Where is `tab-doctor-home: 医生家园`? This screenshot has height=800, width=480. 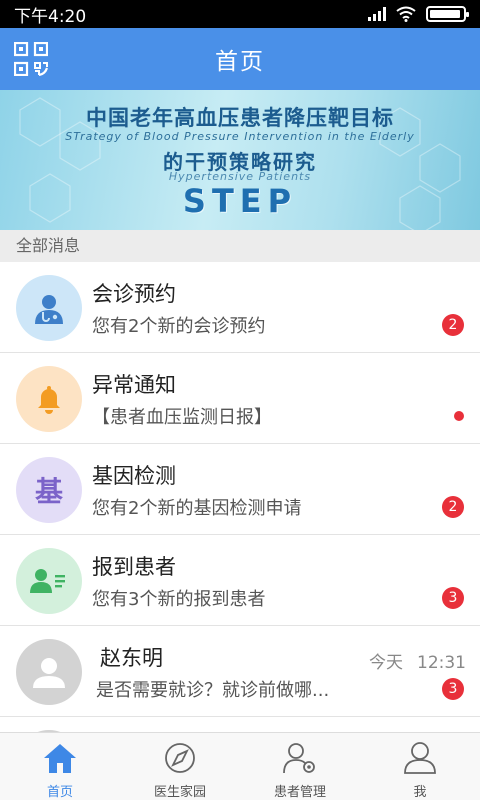 tab-doctor-home: 医生家园 is located at coordinates (180, 766).